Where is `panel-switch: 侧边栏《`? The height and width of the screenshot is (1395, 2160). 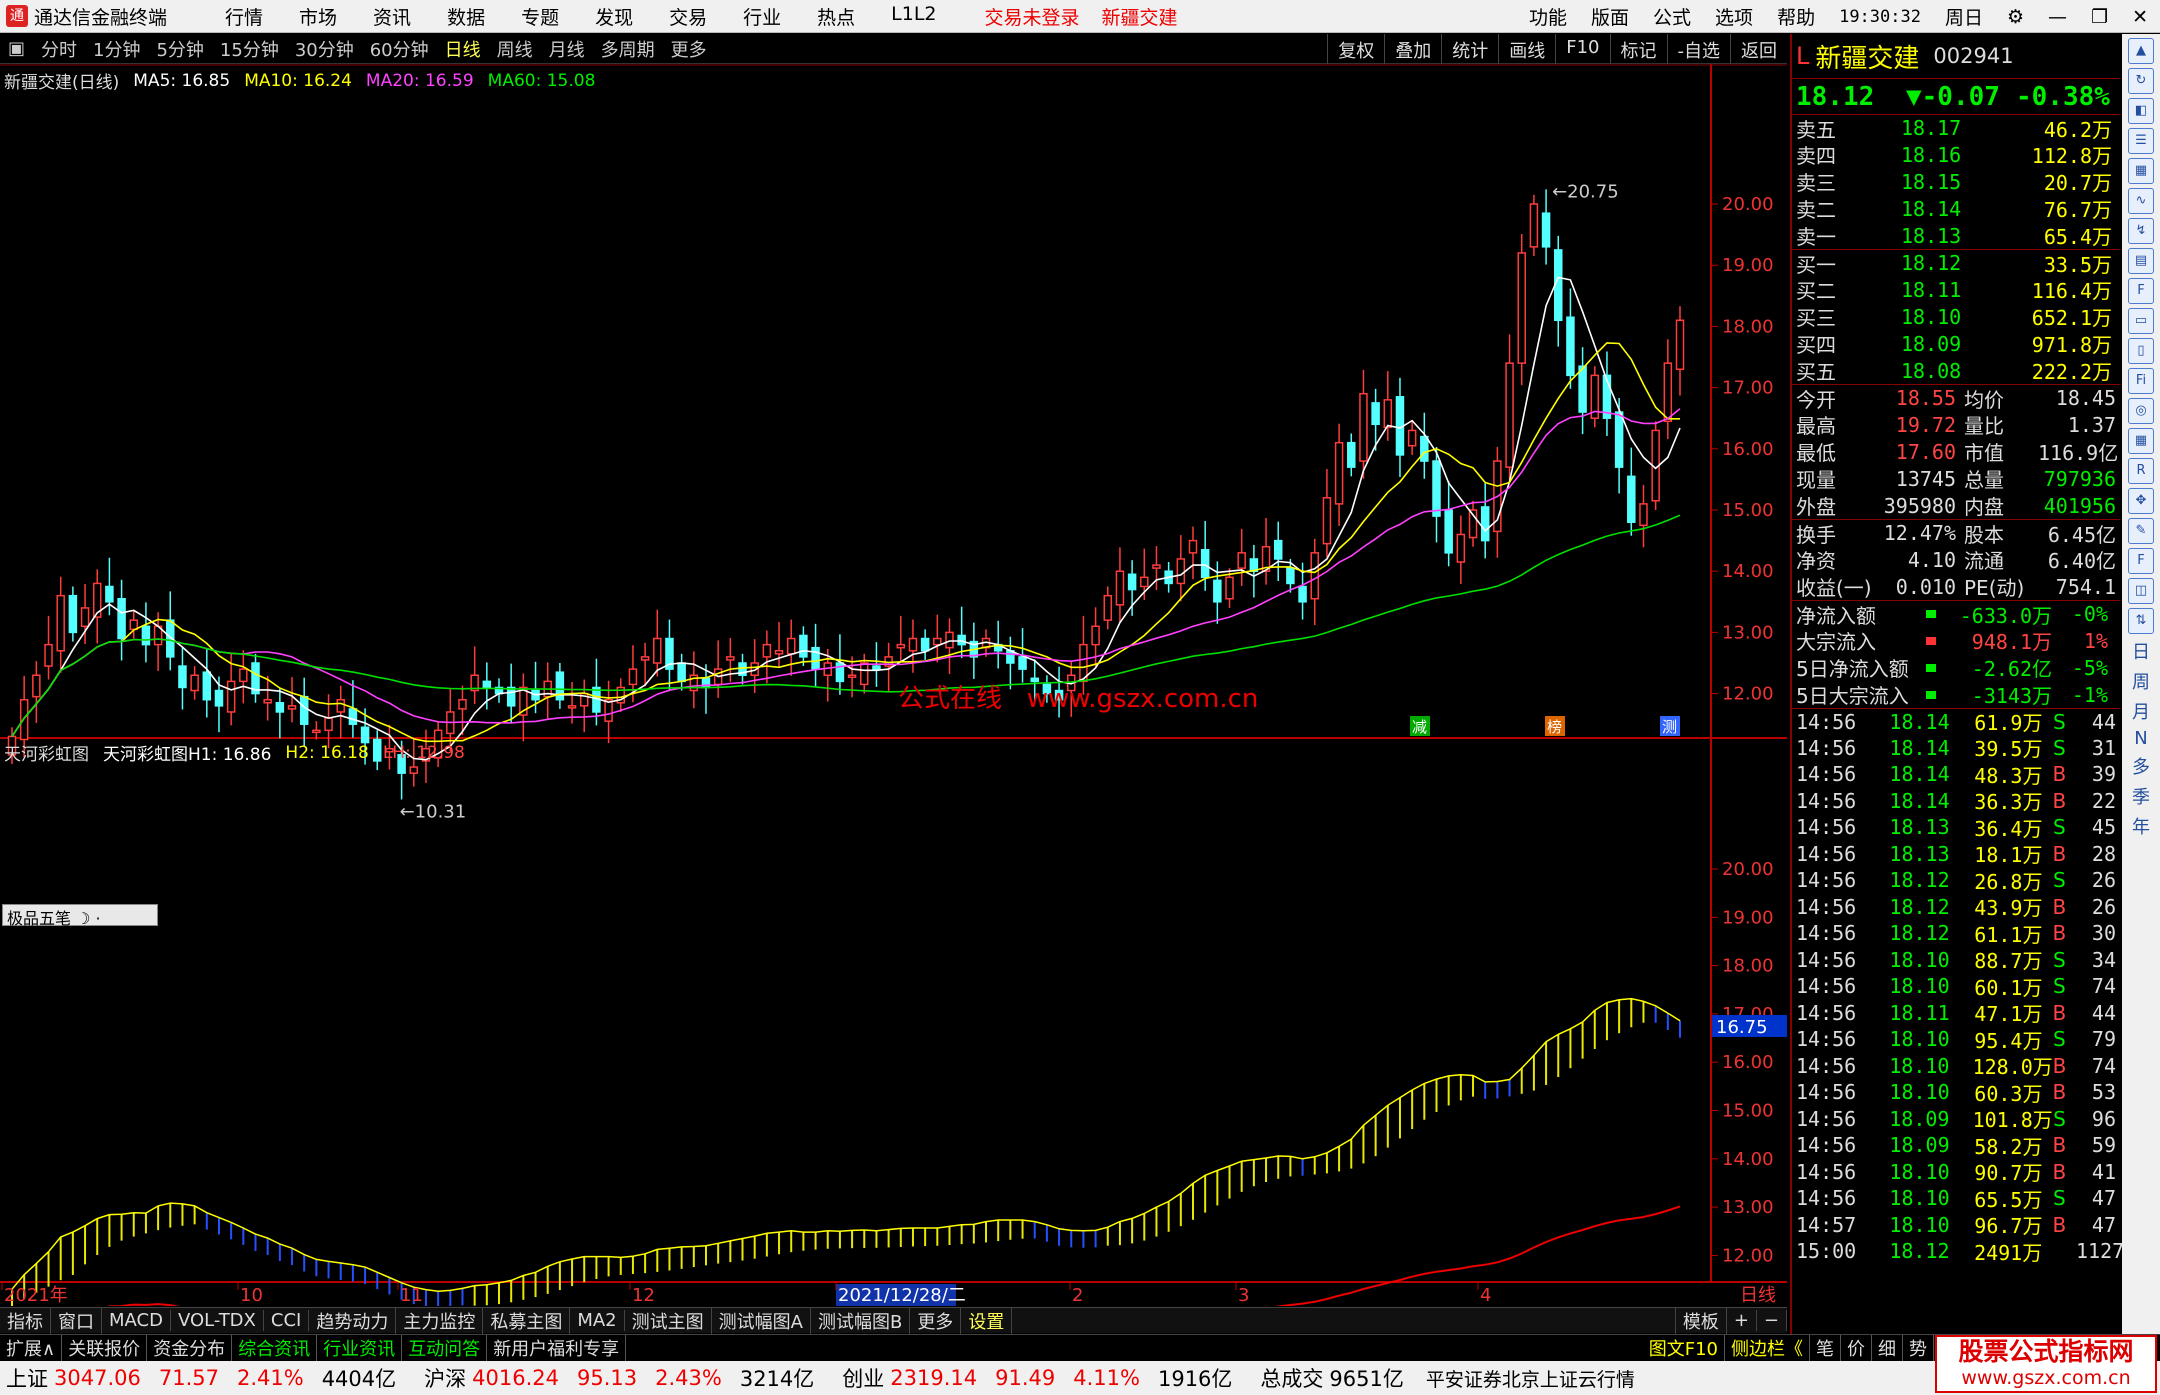 panel-switch: 侧边栏《 is located at coordinates (1767, 1347).